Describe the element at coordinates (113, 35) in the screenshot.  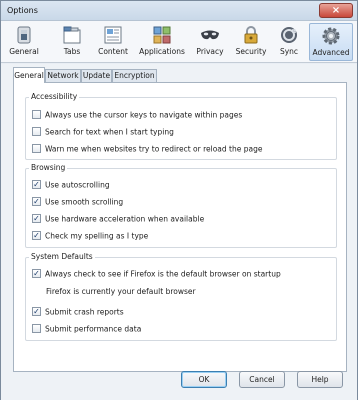
I see `content-icon` at that location.